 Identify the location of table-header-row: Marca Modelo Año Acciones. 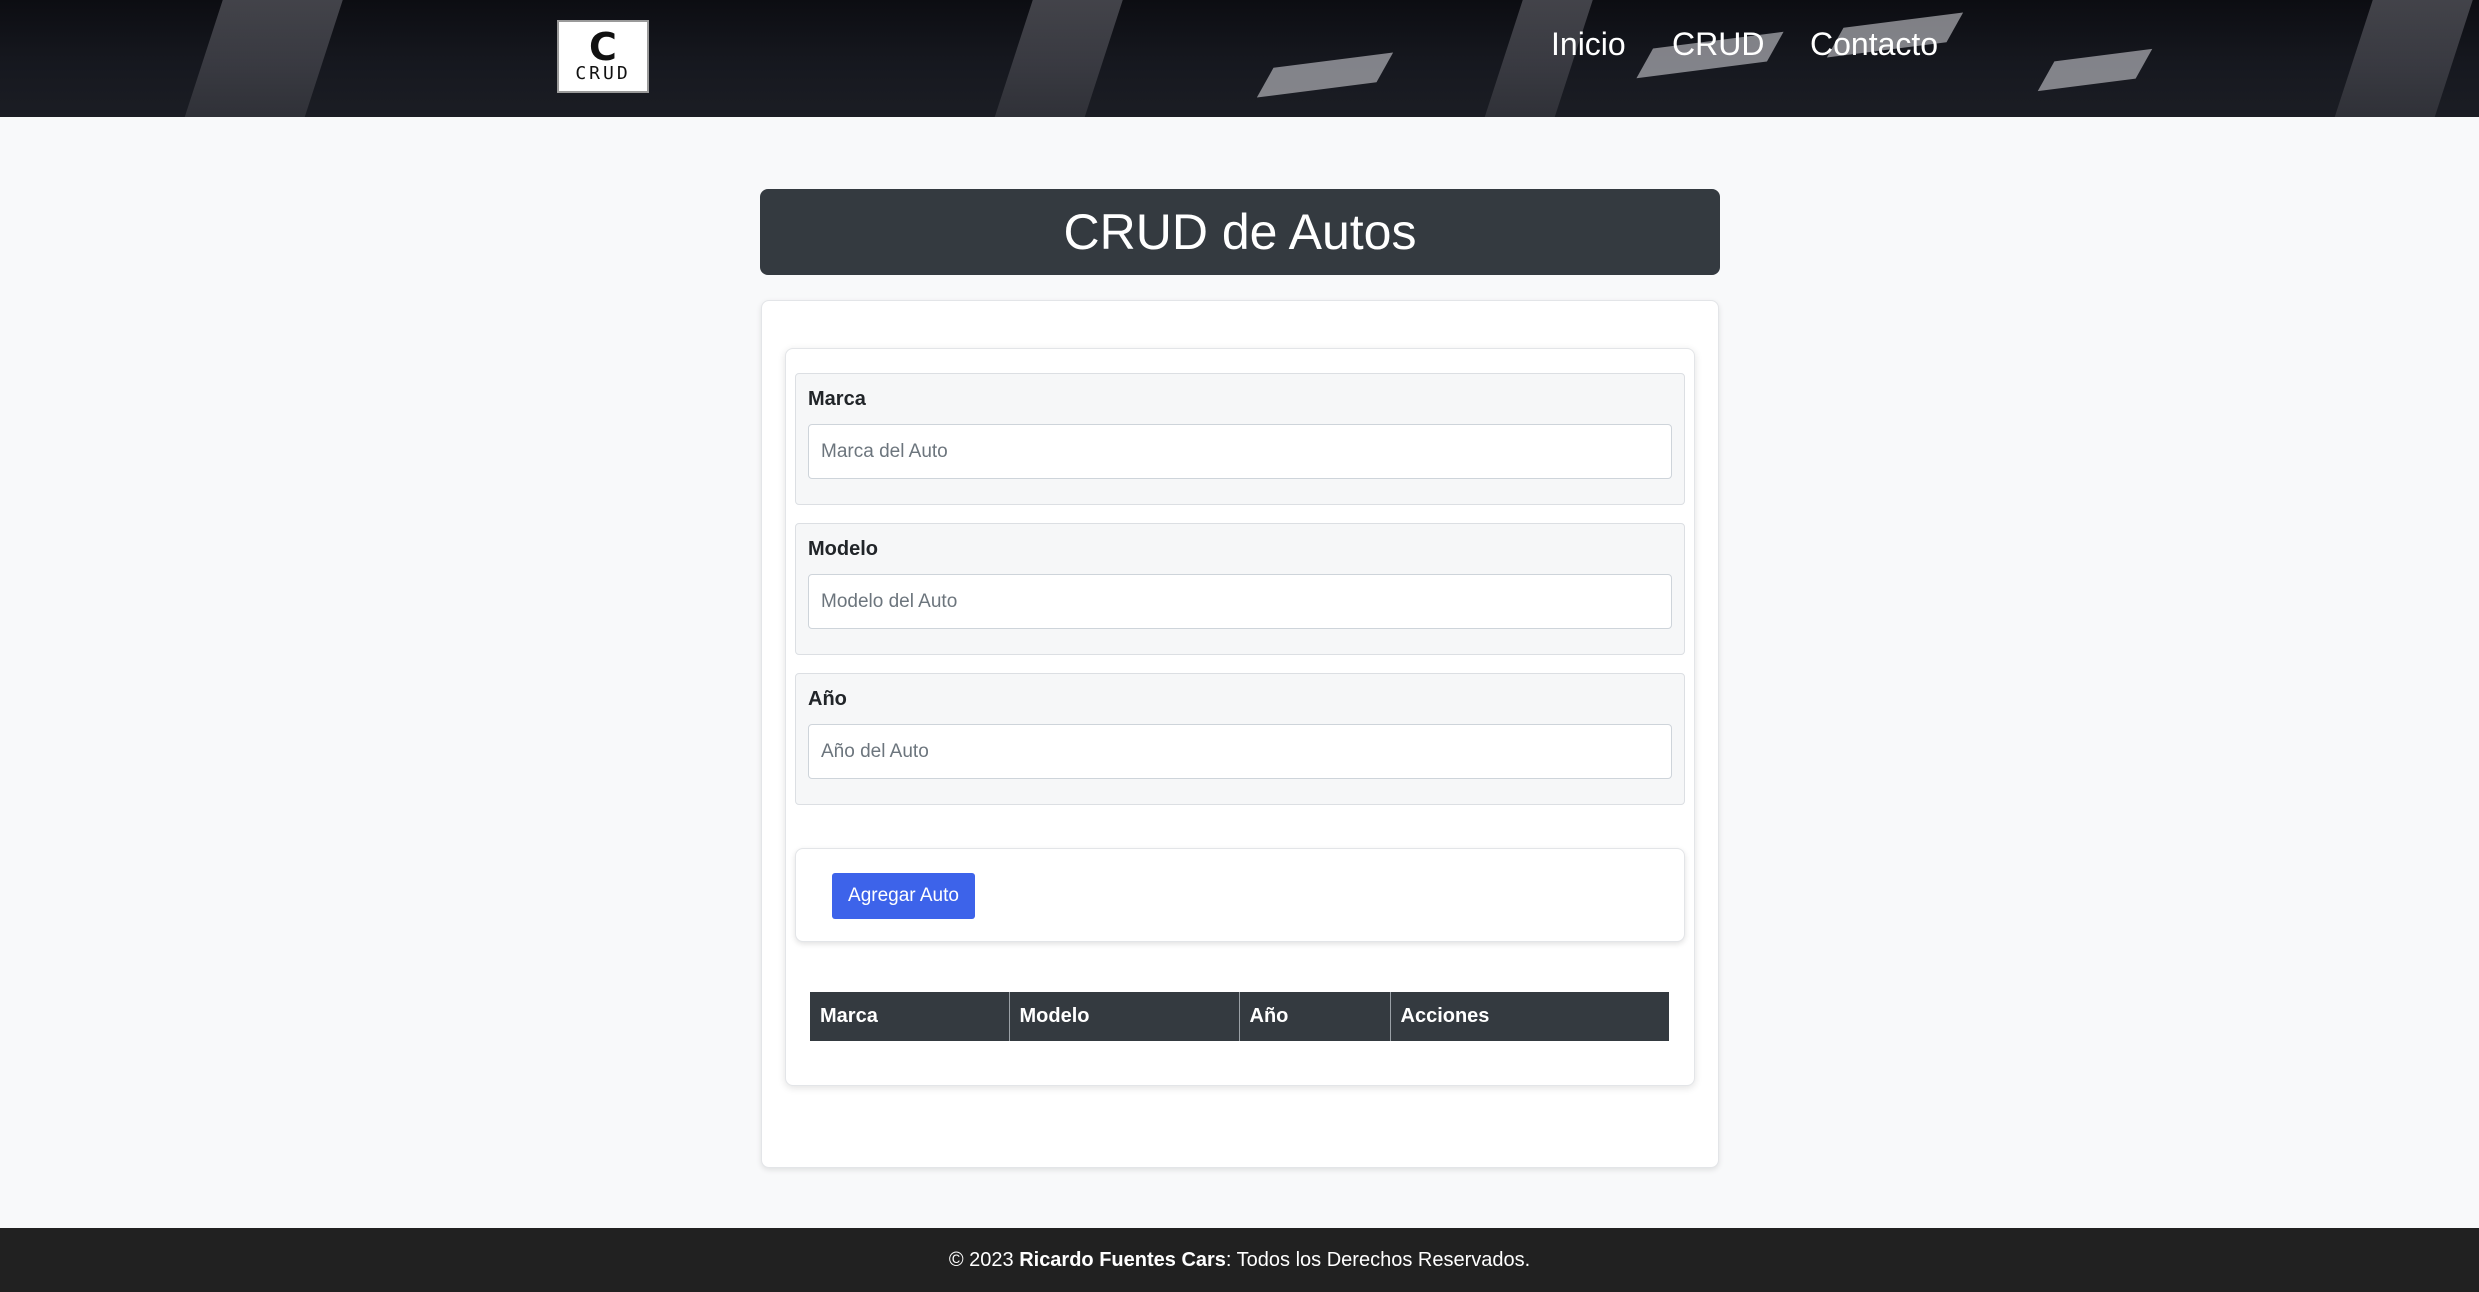
(1239, 1016).